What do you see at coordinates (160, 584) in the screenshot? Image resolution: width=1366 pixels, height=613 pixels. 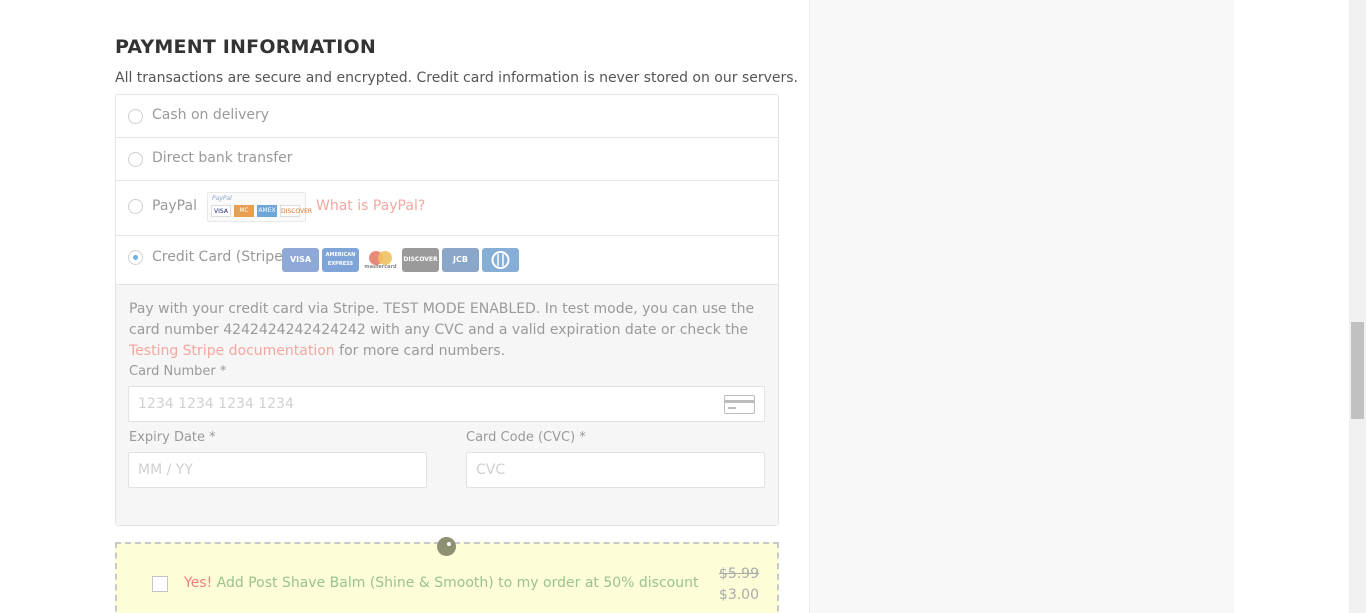 I see `order-bump-checkbox` at bounding box center [160, 584].